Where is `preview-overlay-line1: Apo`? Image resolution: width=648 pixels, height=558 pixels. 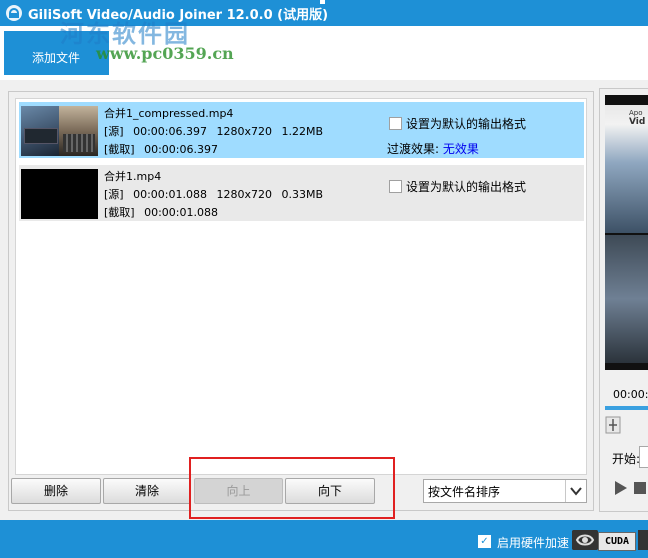
preview-overlay-line1: Apo is located at coordinates (636, 113).